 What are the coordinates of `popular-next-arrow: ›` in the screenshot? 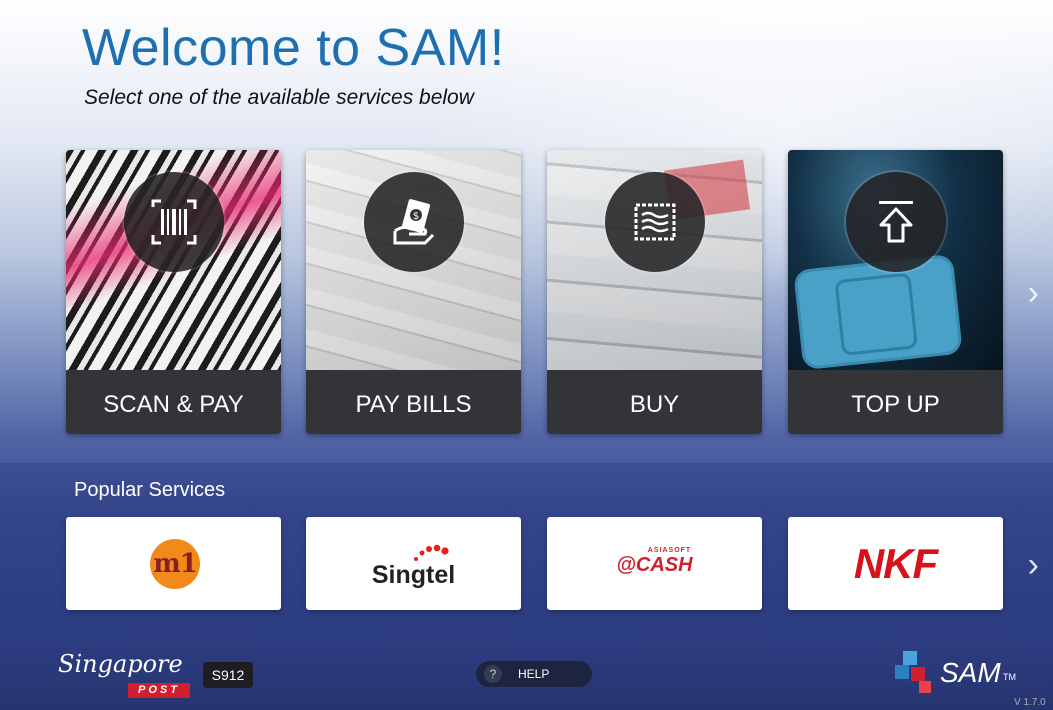 It's located at (1033, 565).